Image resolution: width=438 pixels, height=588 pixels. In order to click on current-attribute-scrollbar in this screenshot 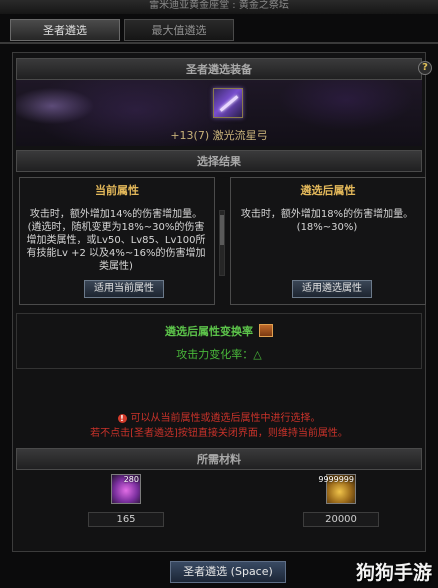, I will do `click(222, 243)`.